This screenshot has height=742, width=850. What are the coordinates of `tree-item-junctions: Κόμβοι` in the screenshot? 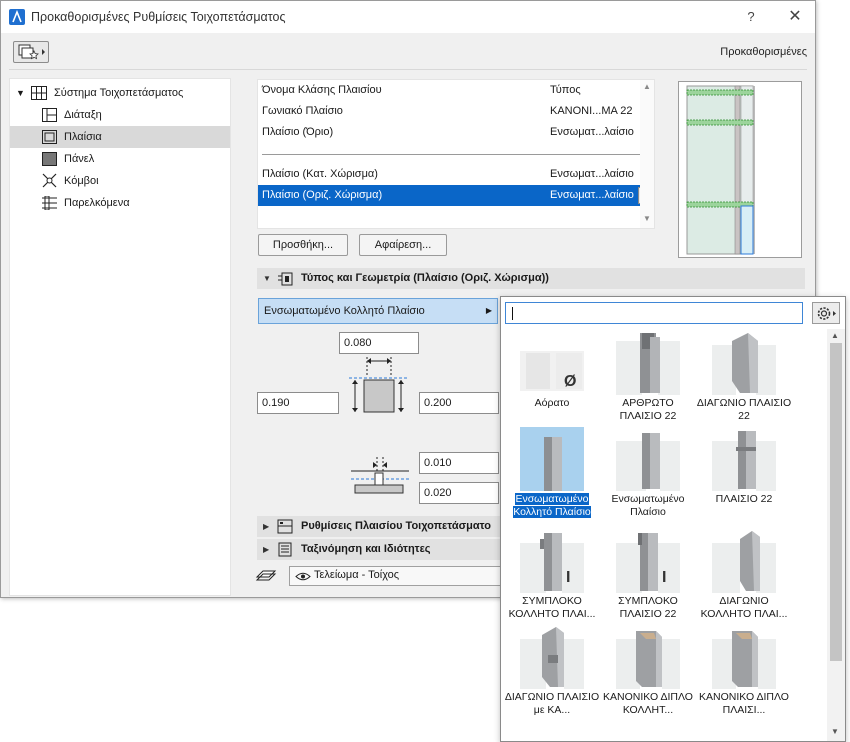 It's located at (120, 181).